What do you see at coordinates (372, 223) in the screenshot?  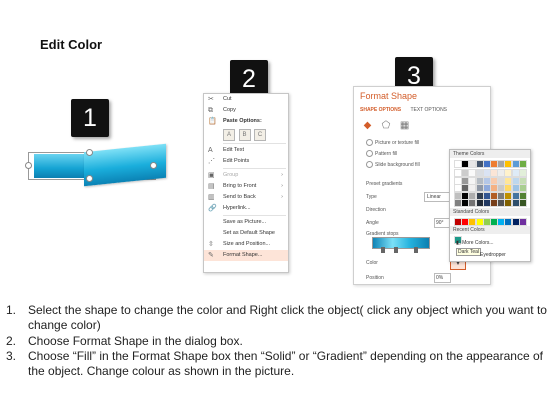 I see `angle-label: Angle` at bounding box center [372, 223].